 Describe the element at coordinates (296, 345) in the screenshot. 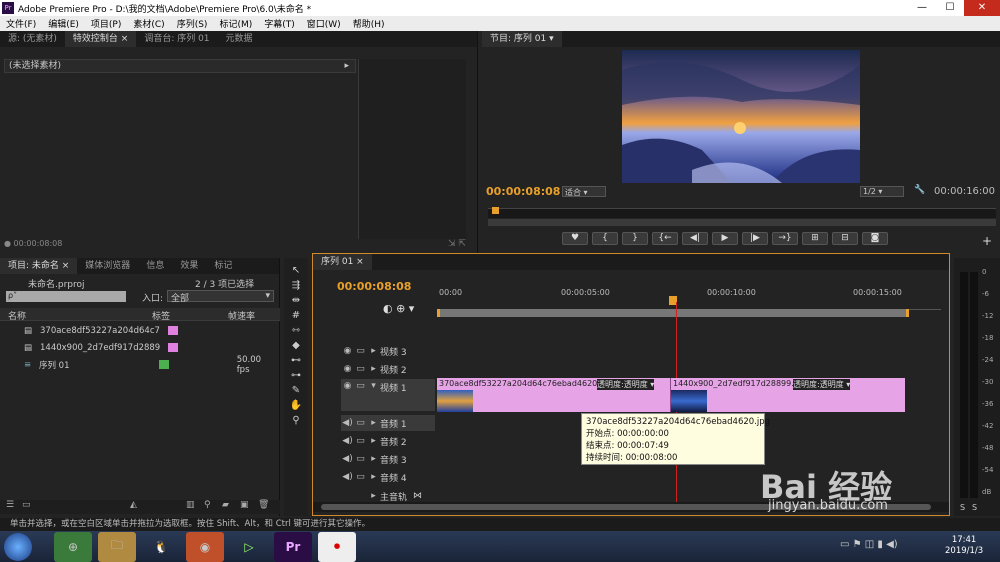

I see `razor-tool-icon: ◆` at that location.